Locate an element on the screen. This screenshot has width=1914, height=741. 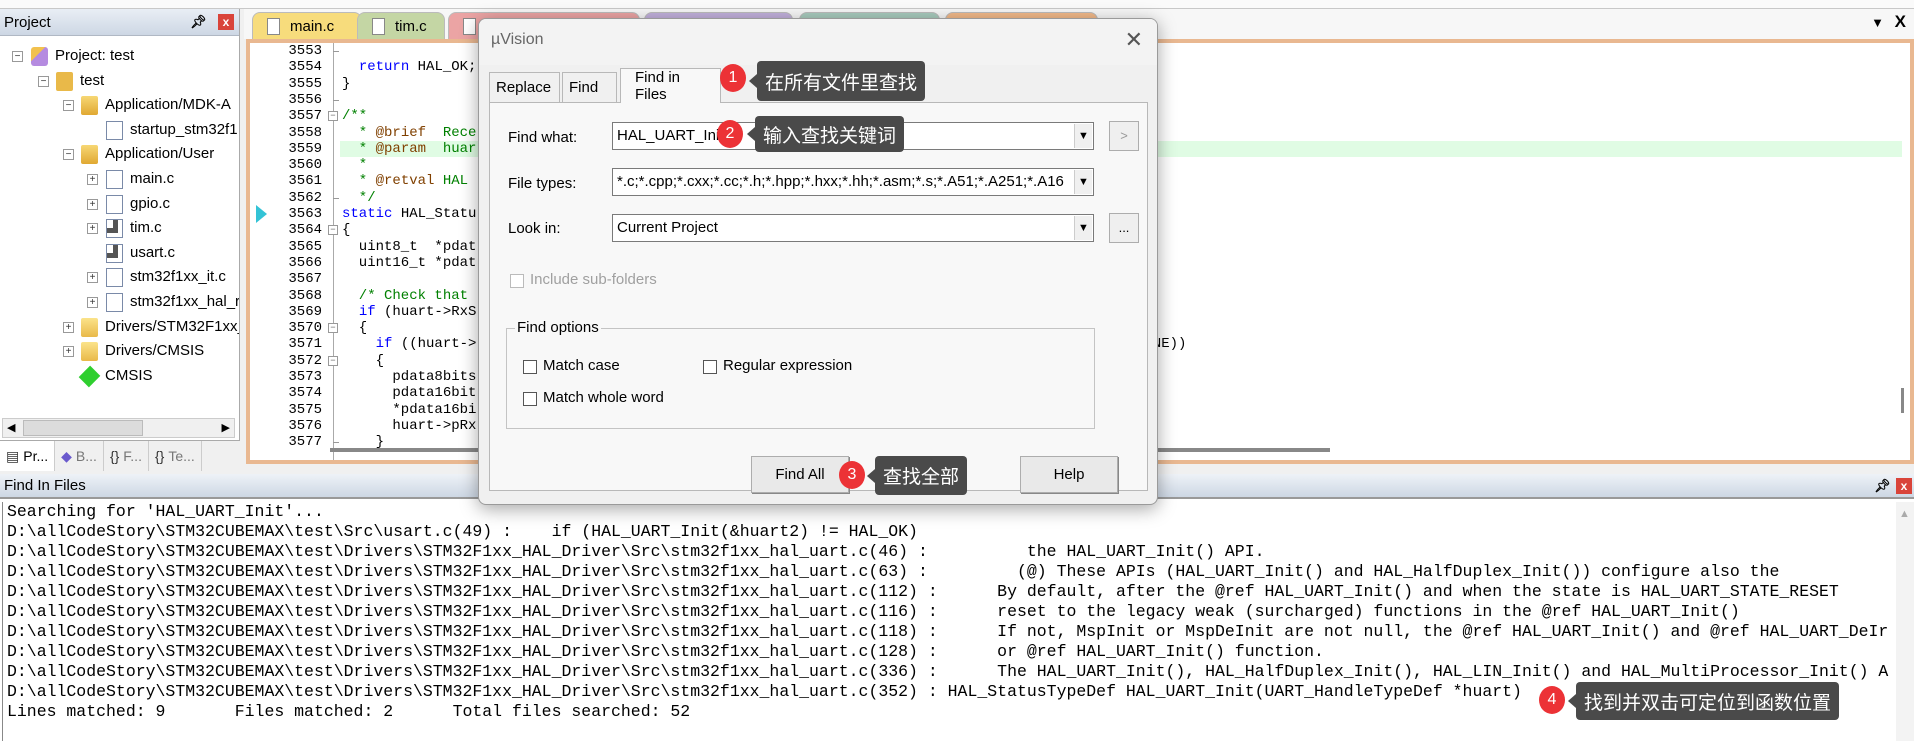
regular-expression-checkbox is located at coordinates (710, 367).